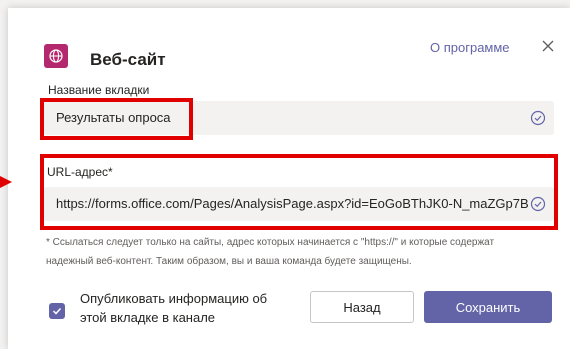 The height and width of the screenshot is (349, 570). Describe the element at coordinates (488, 307) in the screenshot. I see `save-button: Сохранить` at that location.